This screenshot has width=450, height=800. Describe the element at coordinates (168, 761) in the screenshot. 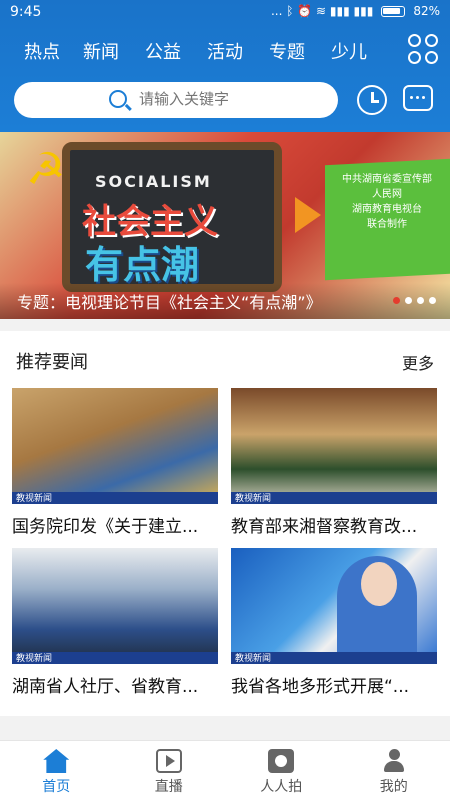

I see `live-icon` at that location.